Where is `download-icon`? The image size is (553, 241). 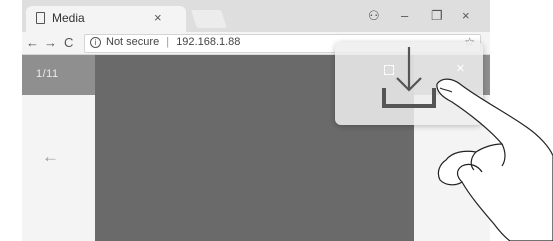 download-icon is located at coordinates (409, 77).